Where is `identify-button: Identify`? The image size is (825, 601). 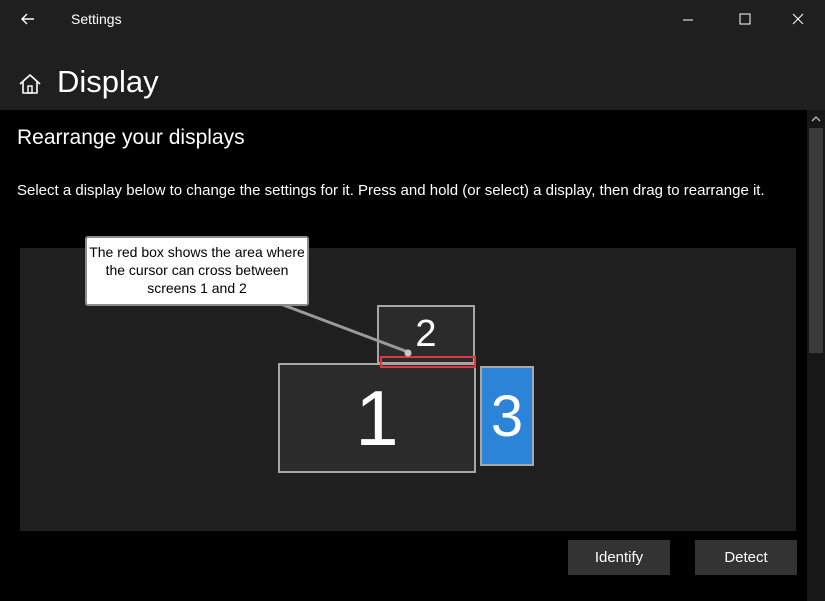 identify-button: Identify is located at coordinates (619, 557).